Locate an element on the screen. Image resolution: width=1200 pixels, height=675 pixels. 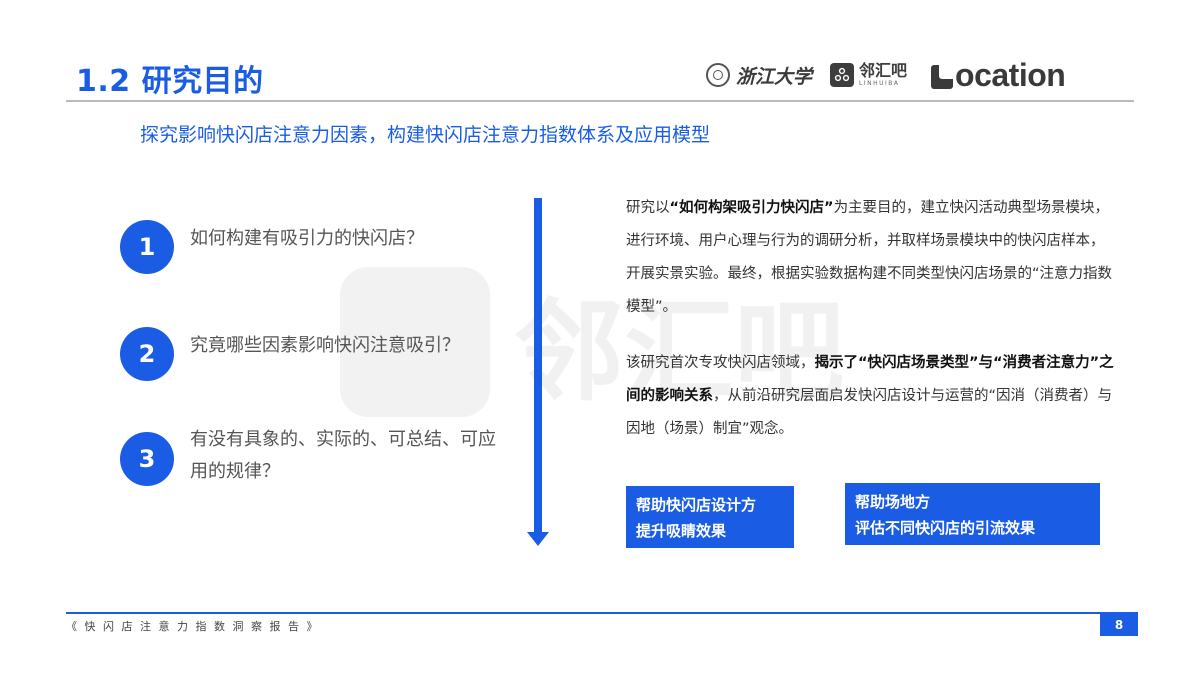
location-logo-text: ocation is located at coordinates (1010, 74).